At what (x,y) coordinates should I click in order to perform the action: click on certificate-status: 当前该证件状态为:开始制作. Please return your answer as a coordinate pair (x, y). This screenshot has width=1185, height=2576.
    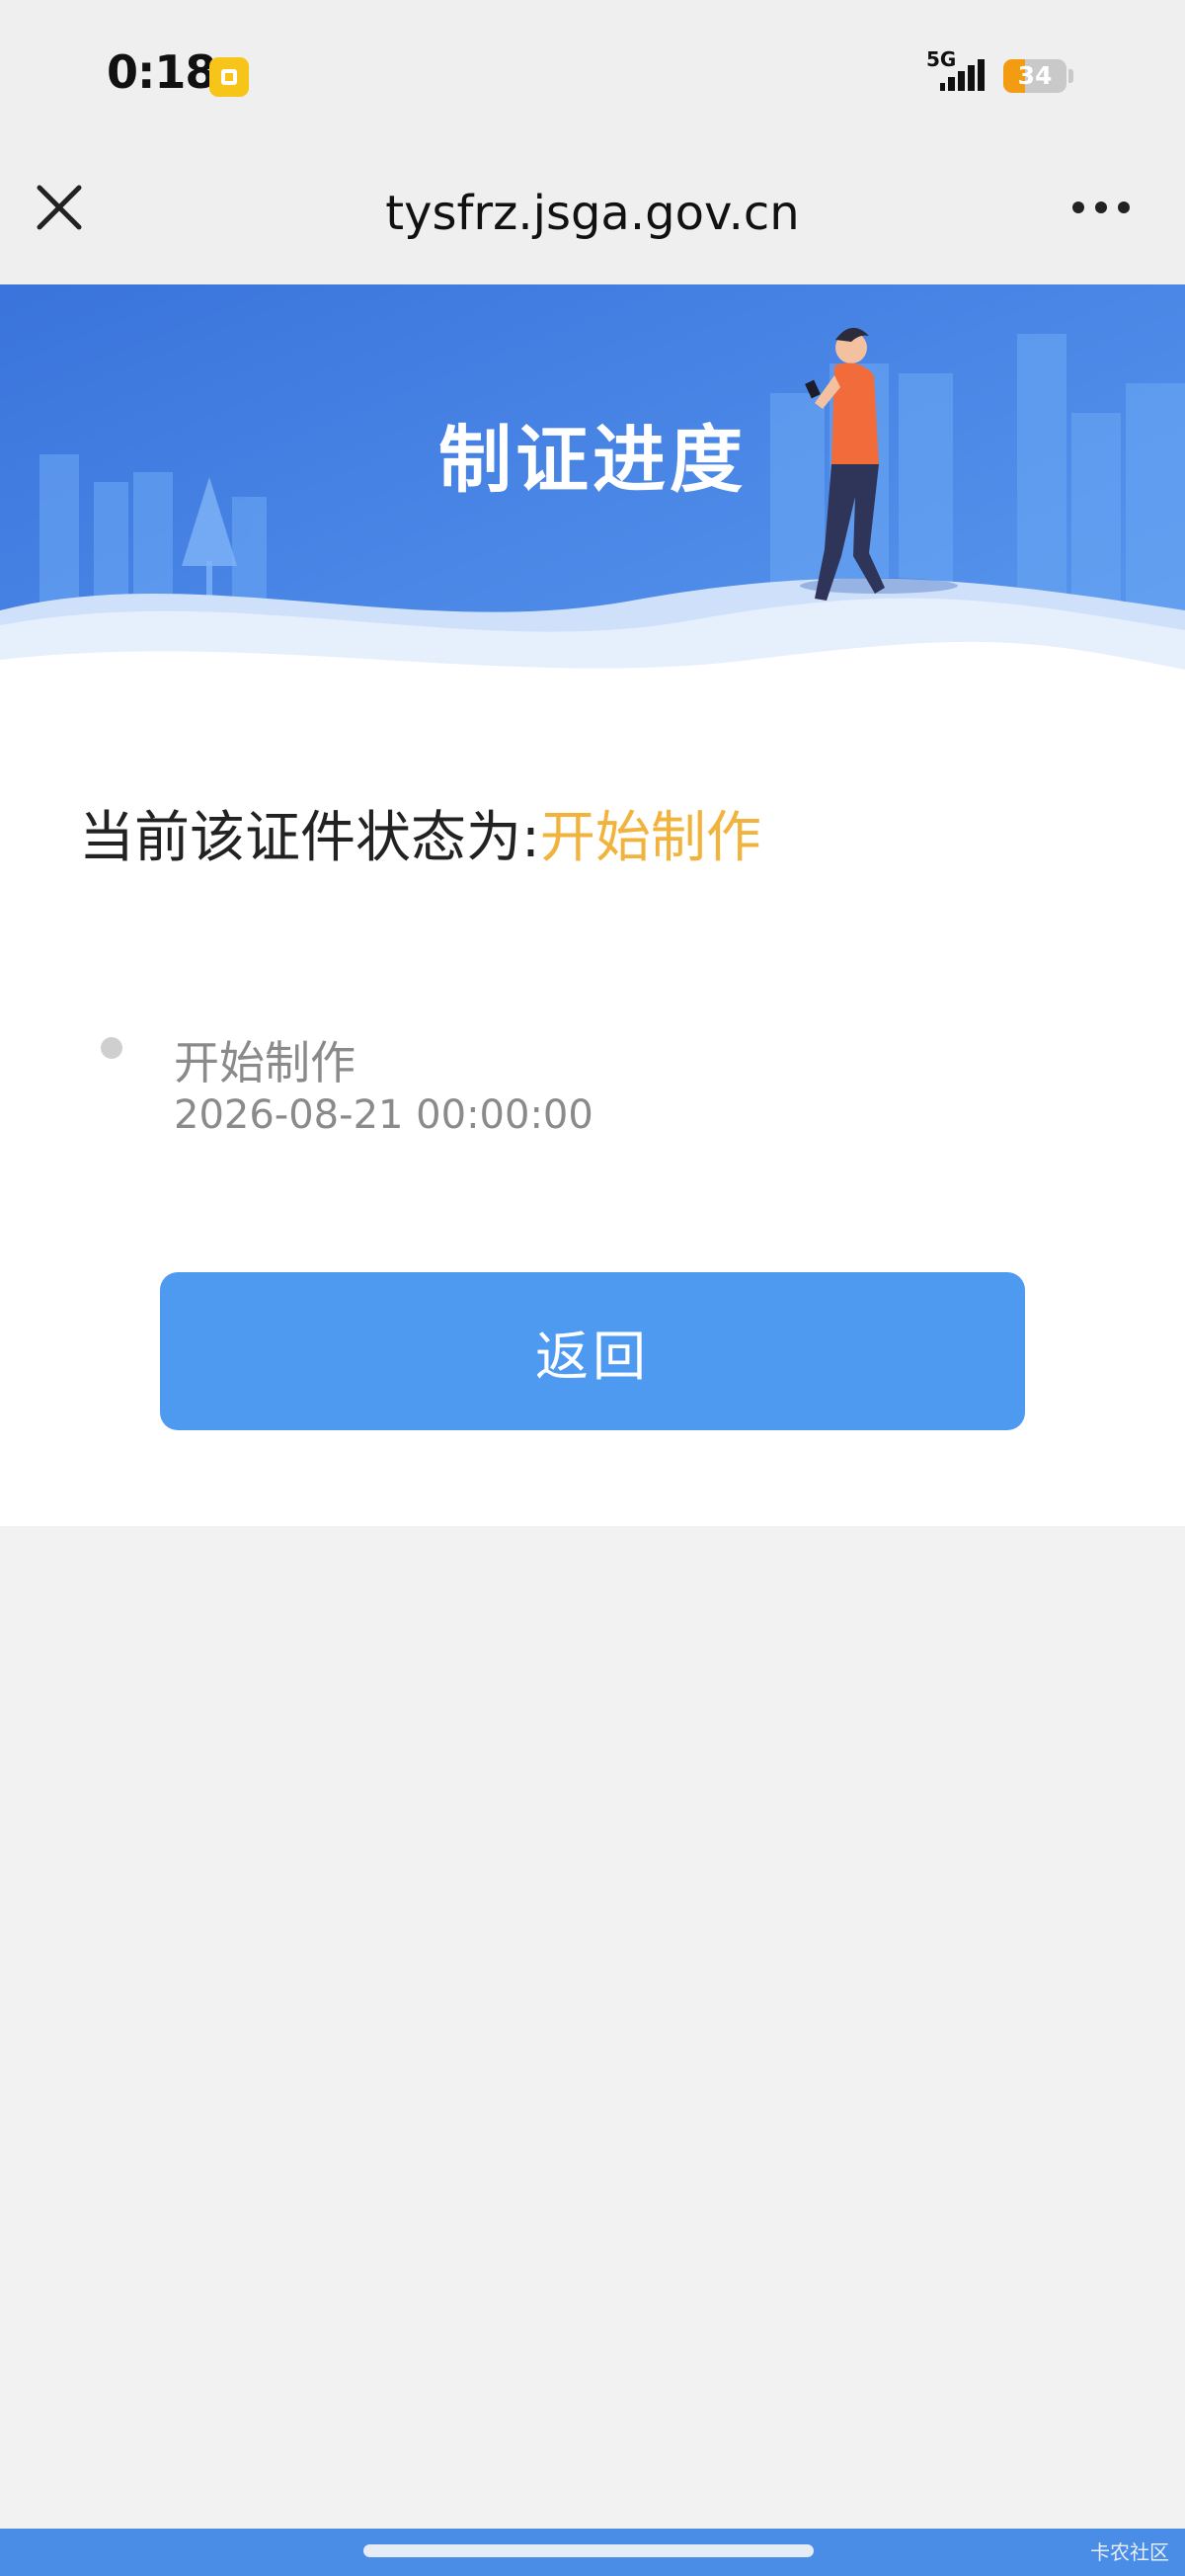
    Looking at the image, I should click on (420, 833).